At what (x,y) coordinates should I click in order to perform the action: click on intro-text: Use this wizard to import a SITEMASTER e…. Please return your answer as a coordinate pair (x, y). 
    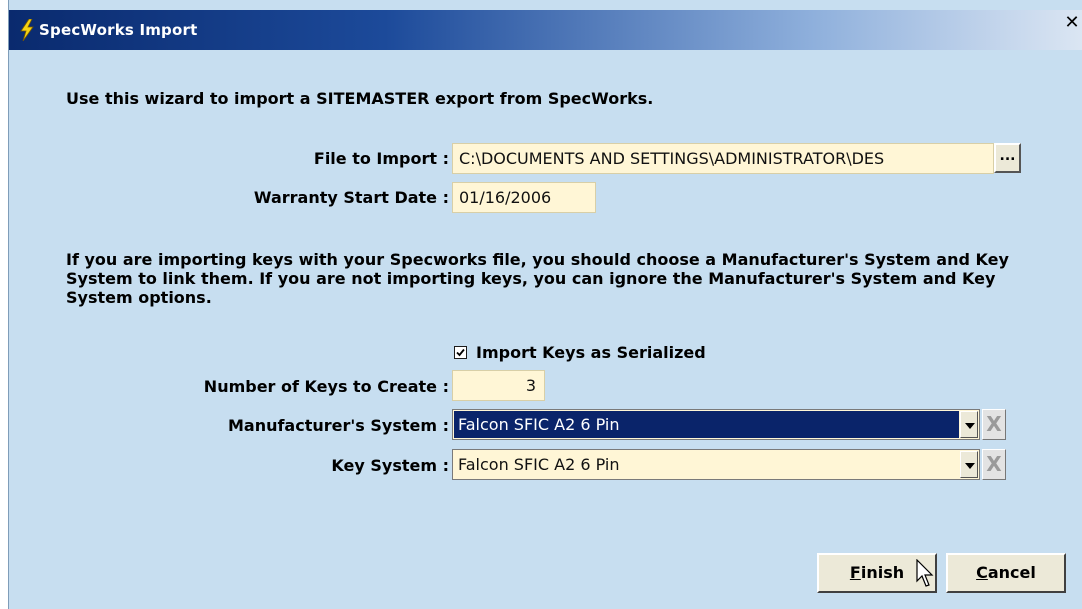
    Looking at the image, I should click on (360, 98).